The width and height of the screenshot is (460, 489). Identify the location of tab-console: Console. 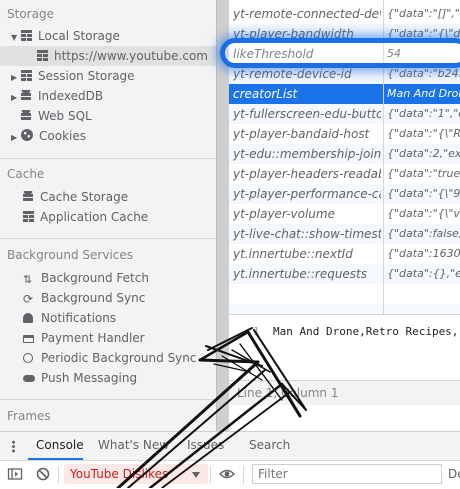
(60, 445).